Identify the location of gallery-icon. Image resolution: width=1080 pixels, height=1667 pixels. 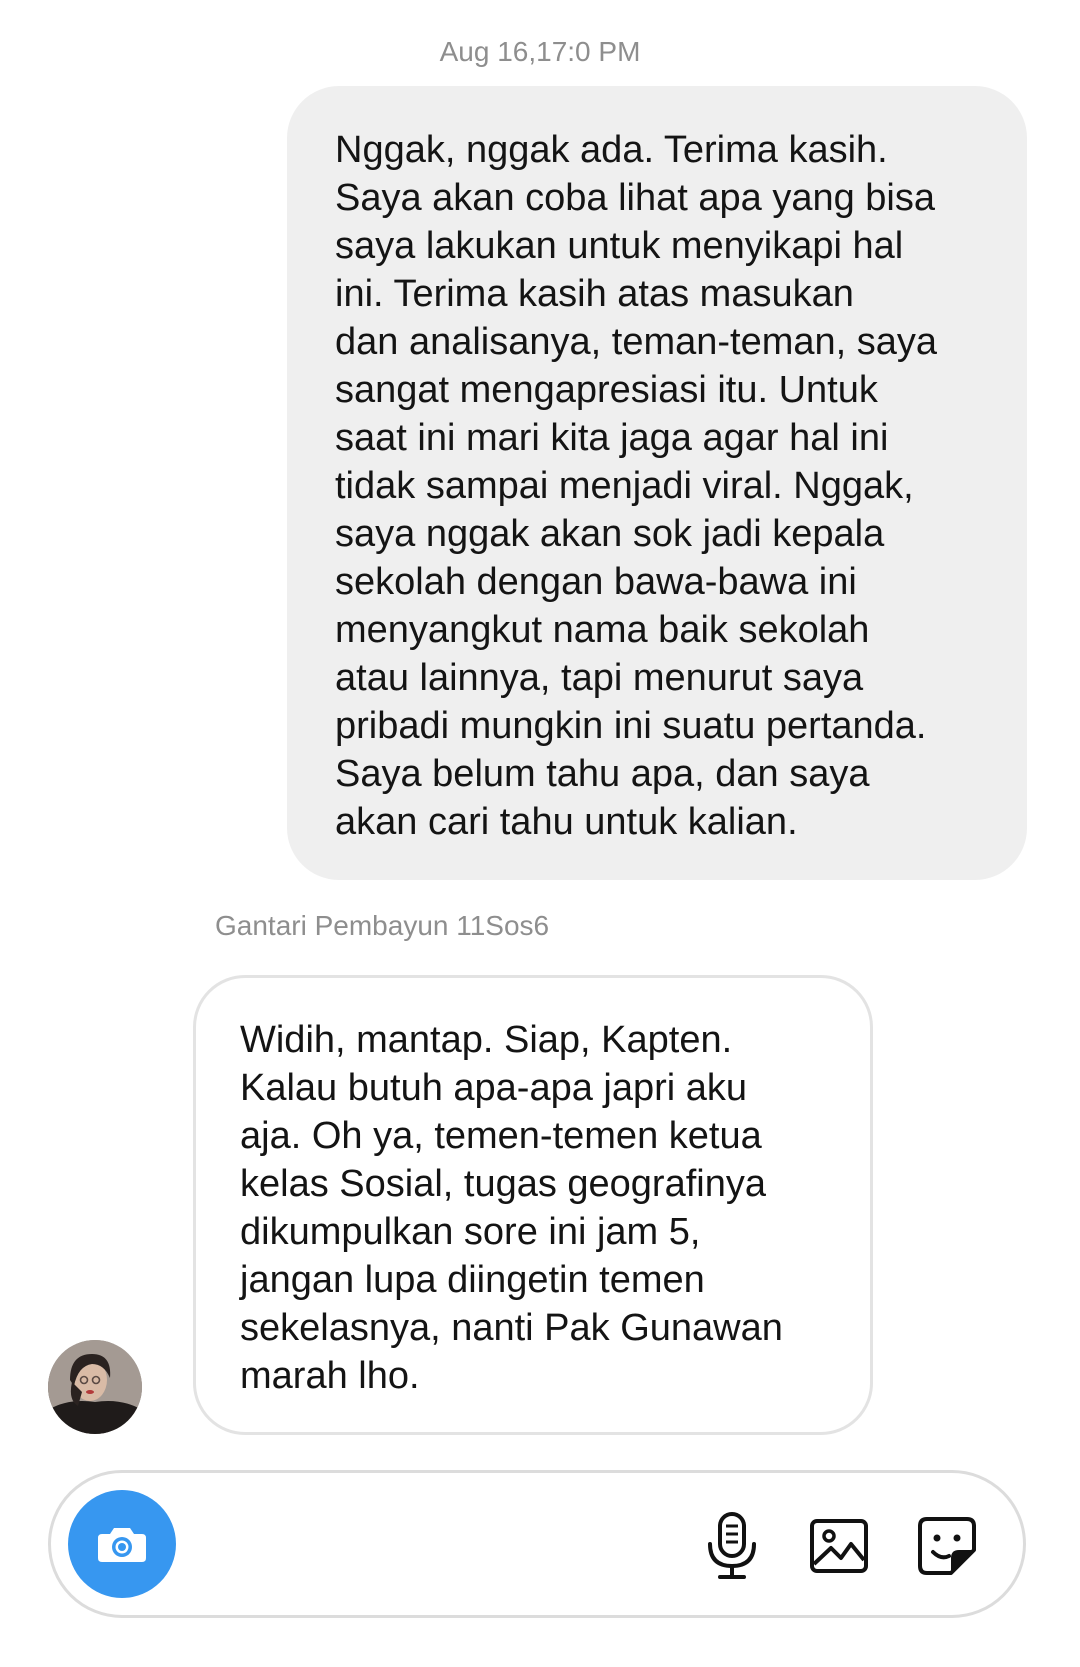
(839, 1546).